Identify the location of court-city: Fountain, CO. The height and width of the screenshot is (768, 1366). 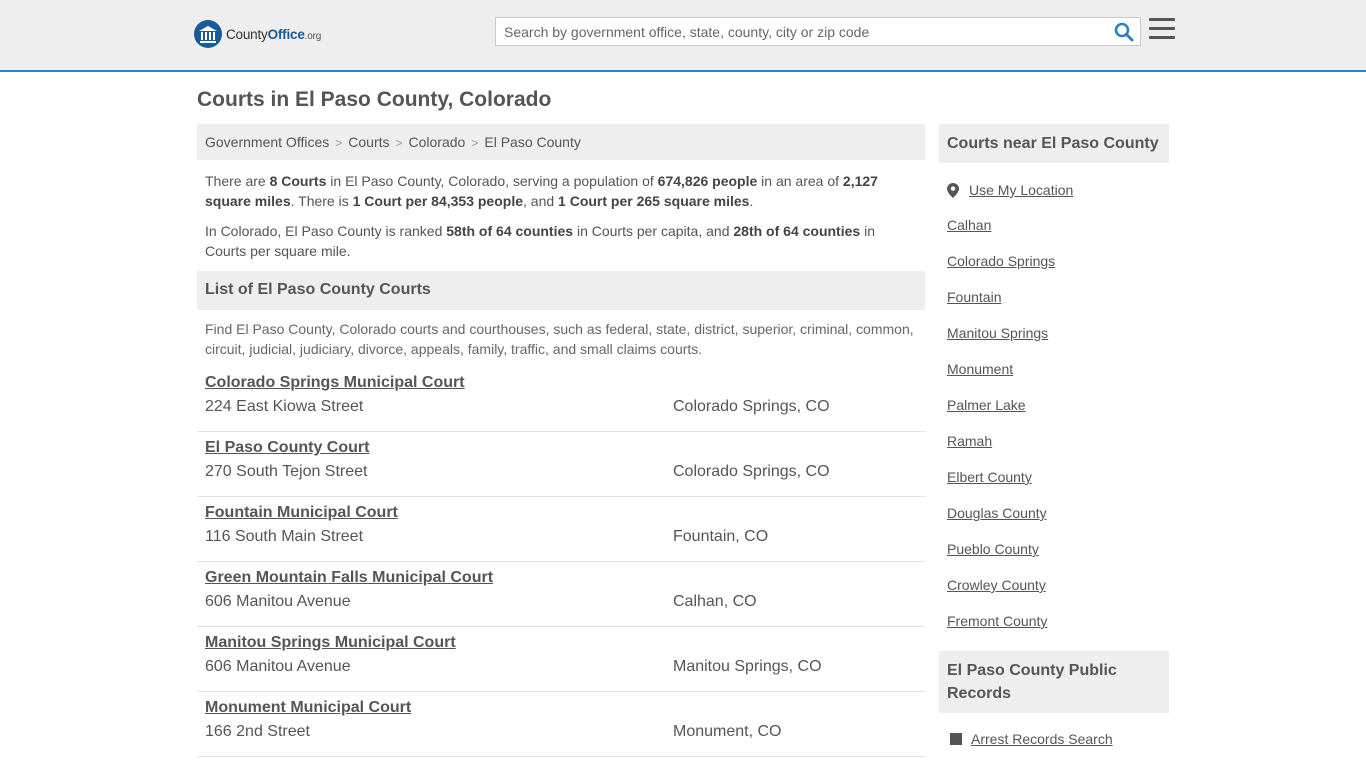
(721, 536).